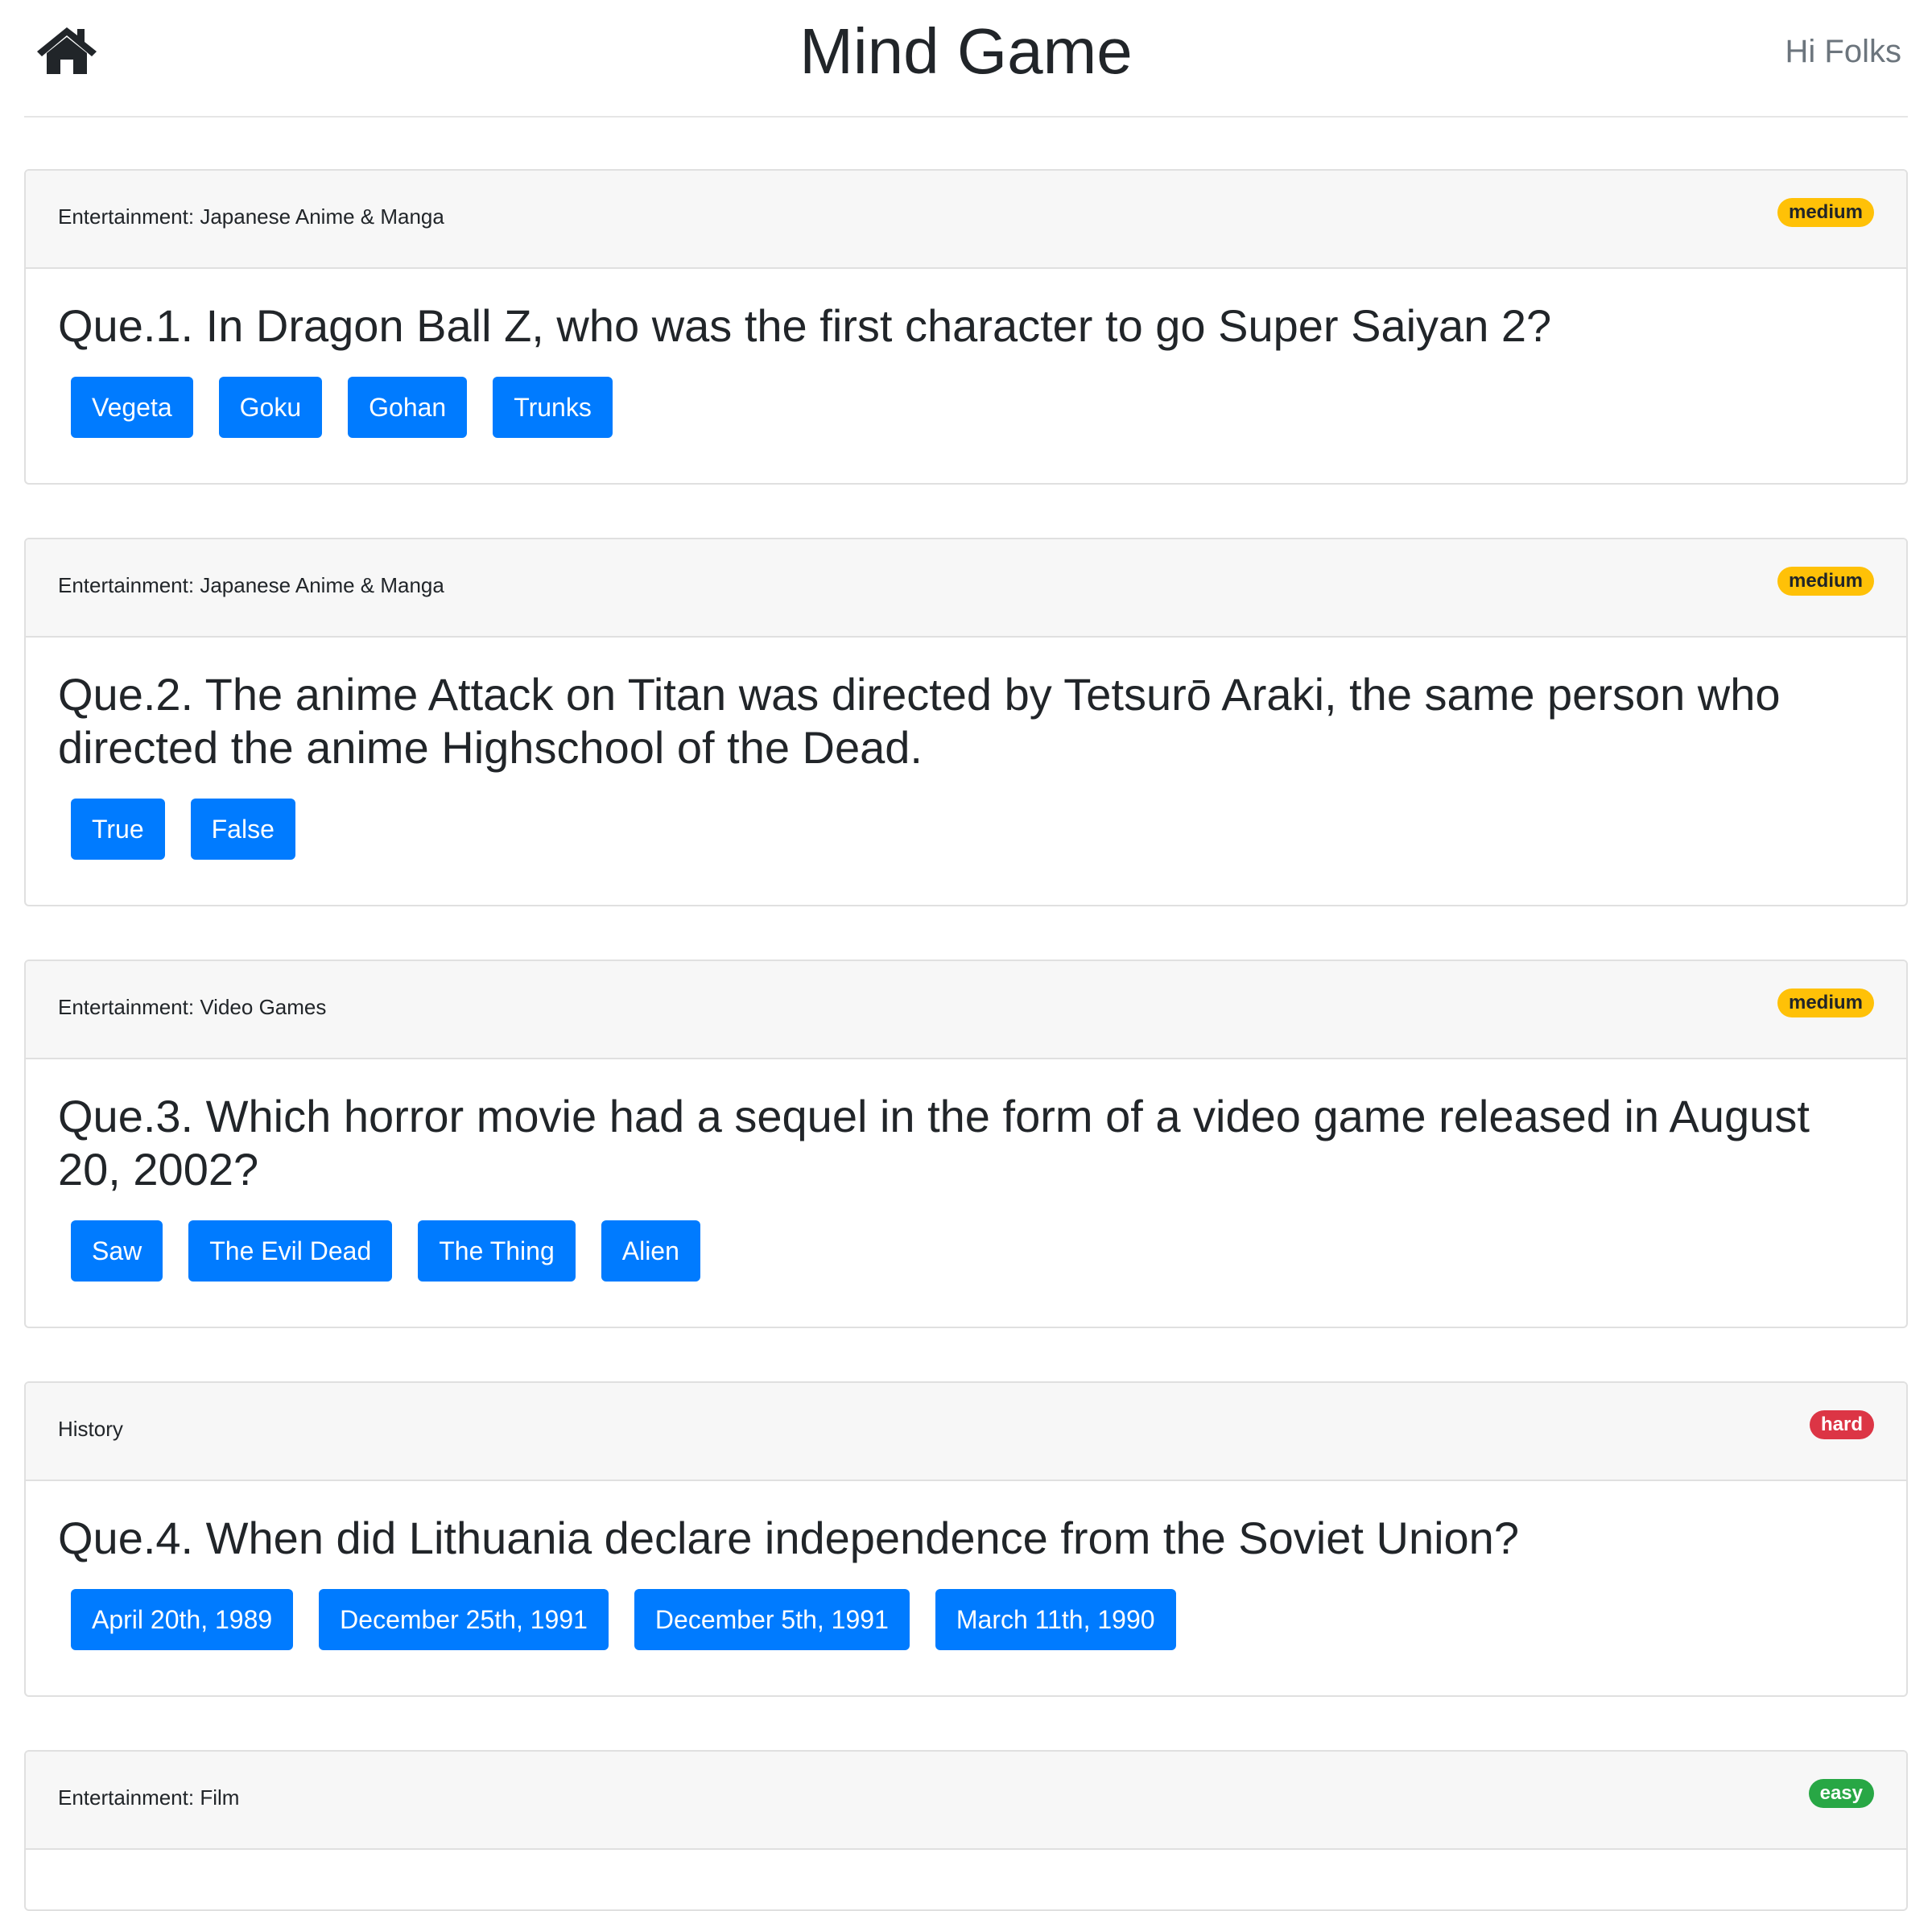  I want to click on answer-button: The Thing, so click(497, 1251).